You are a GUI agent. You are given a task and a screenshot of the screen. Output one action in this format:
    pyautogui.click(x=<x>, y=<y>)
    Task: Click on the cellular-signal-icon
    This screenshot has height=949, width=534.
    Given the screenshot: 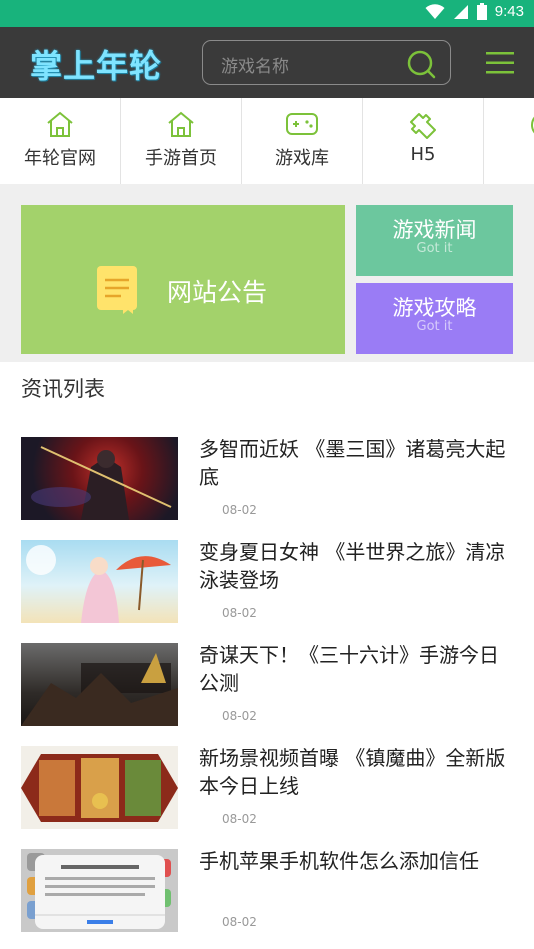 What is the action you would take?
    pyautogui.click(x=460, y=11)
    